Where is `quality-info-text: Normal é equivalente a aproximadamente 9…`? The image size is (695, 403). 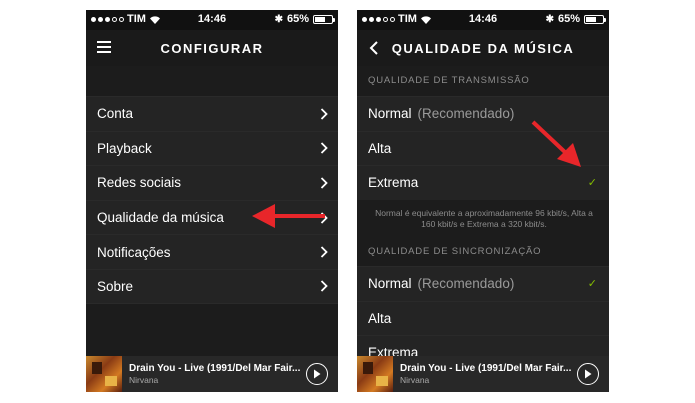 quality-info-text: Normal é equivalente a aproximadamente 9… is located at coordinates (484, 218).